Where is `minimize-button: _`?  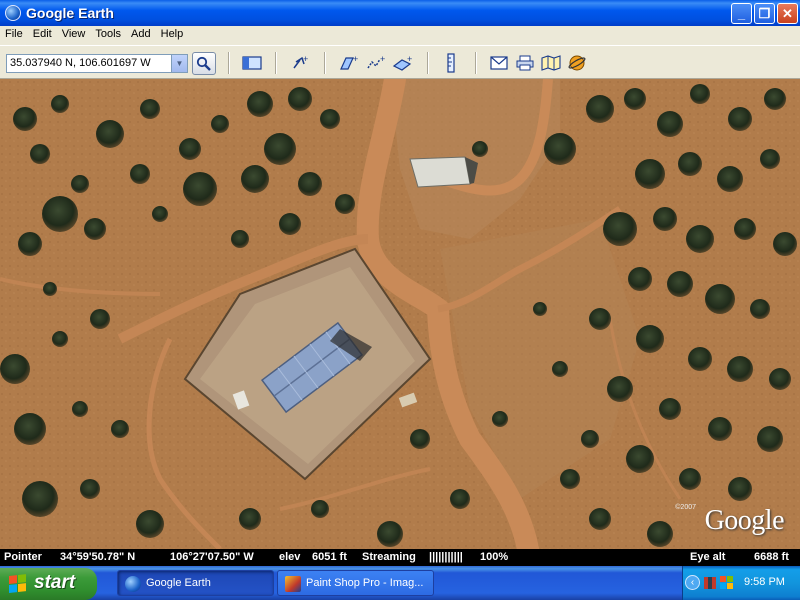 minimize-button: _ is located at coordinates (741, 13).